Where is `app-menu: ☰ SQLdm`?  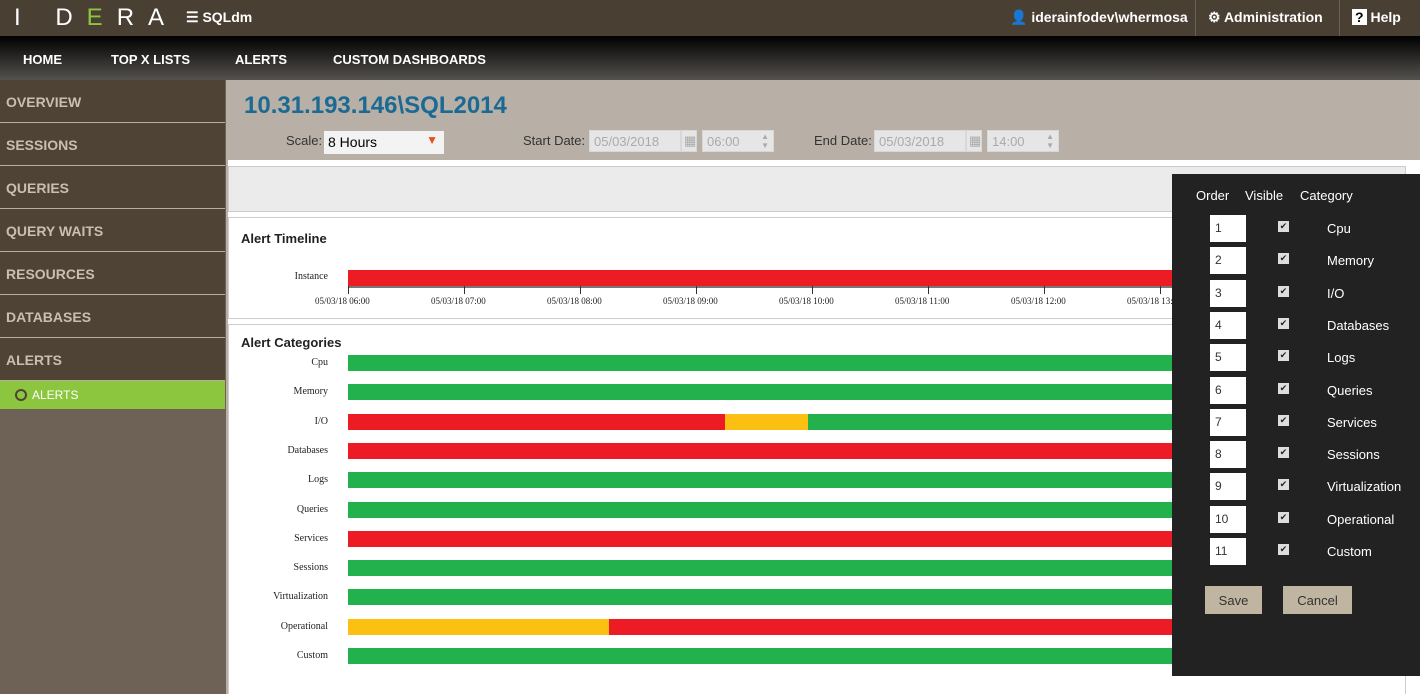
app-menu: ☰ SQLdm is located at coordinates (219, 17).